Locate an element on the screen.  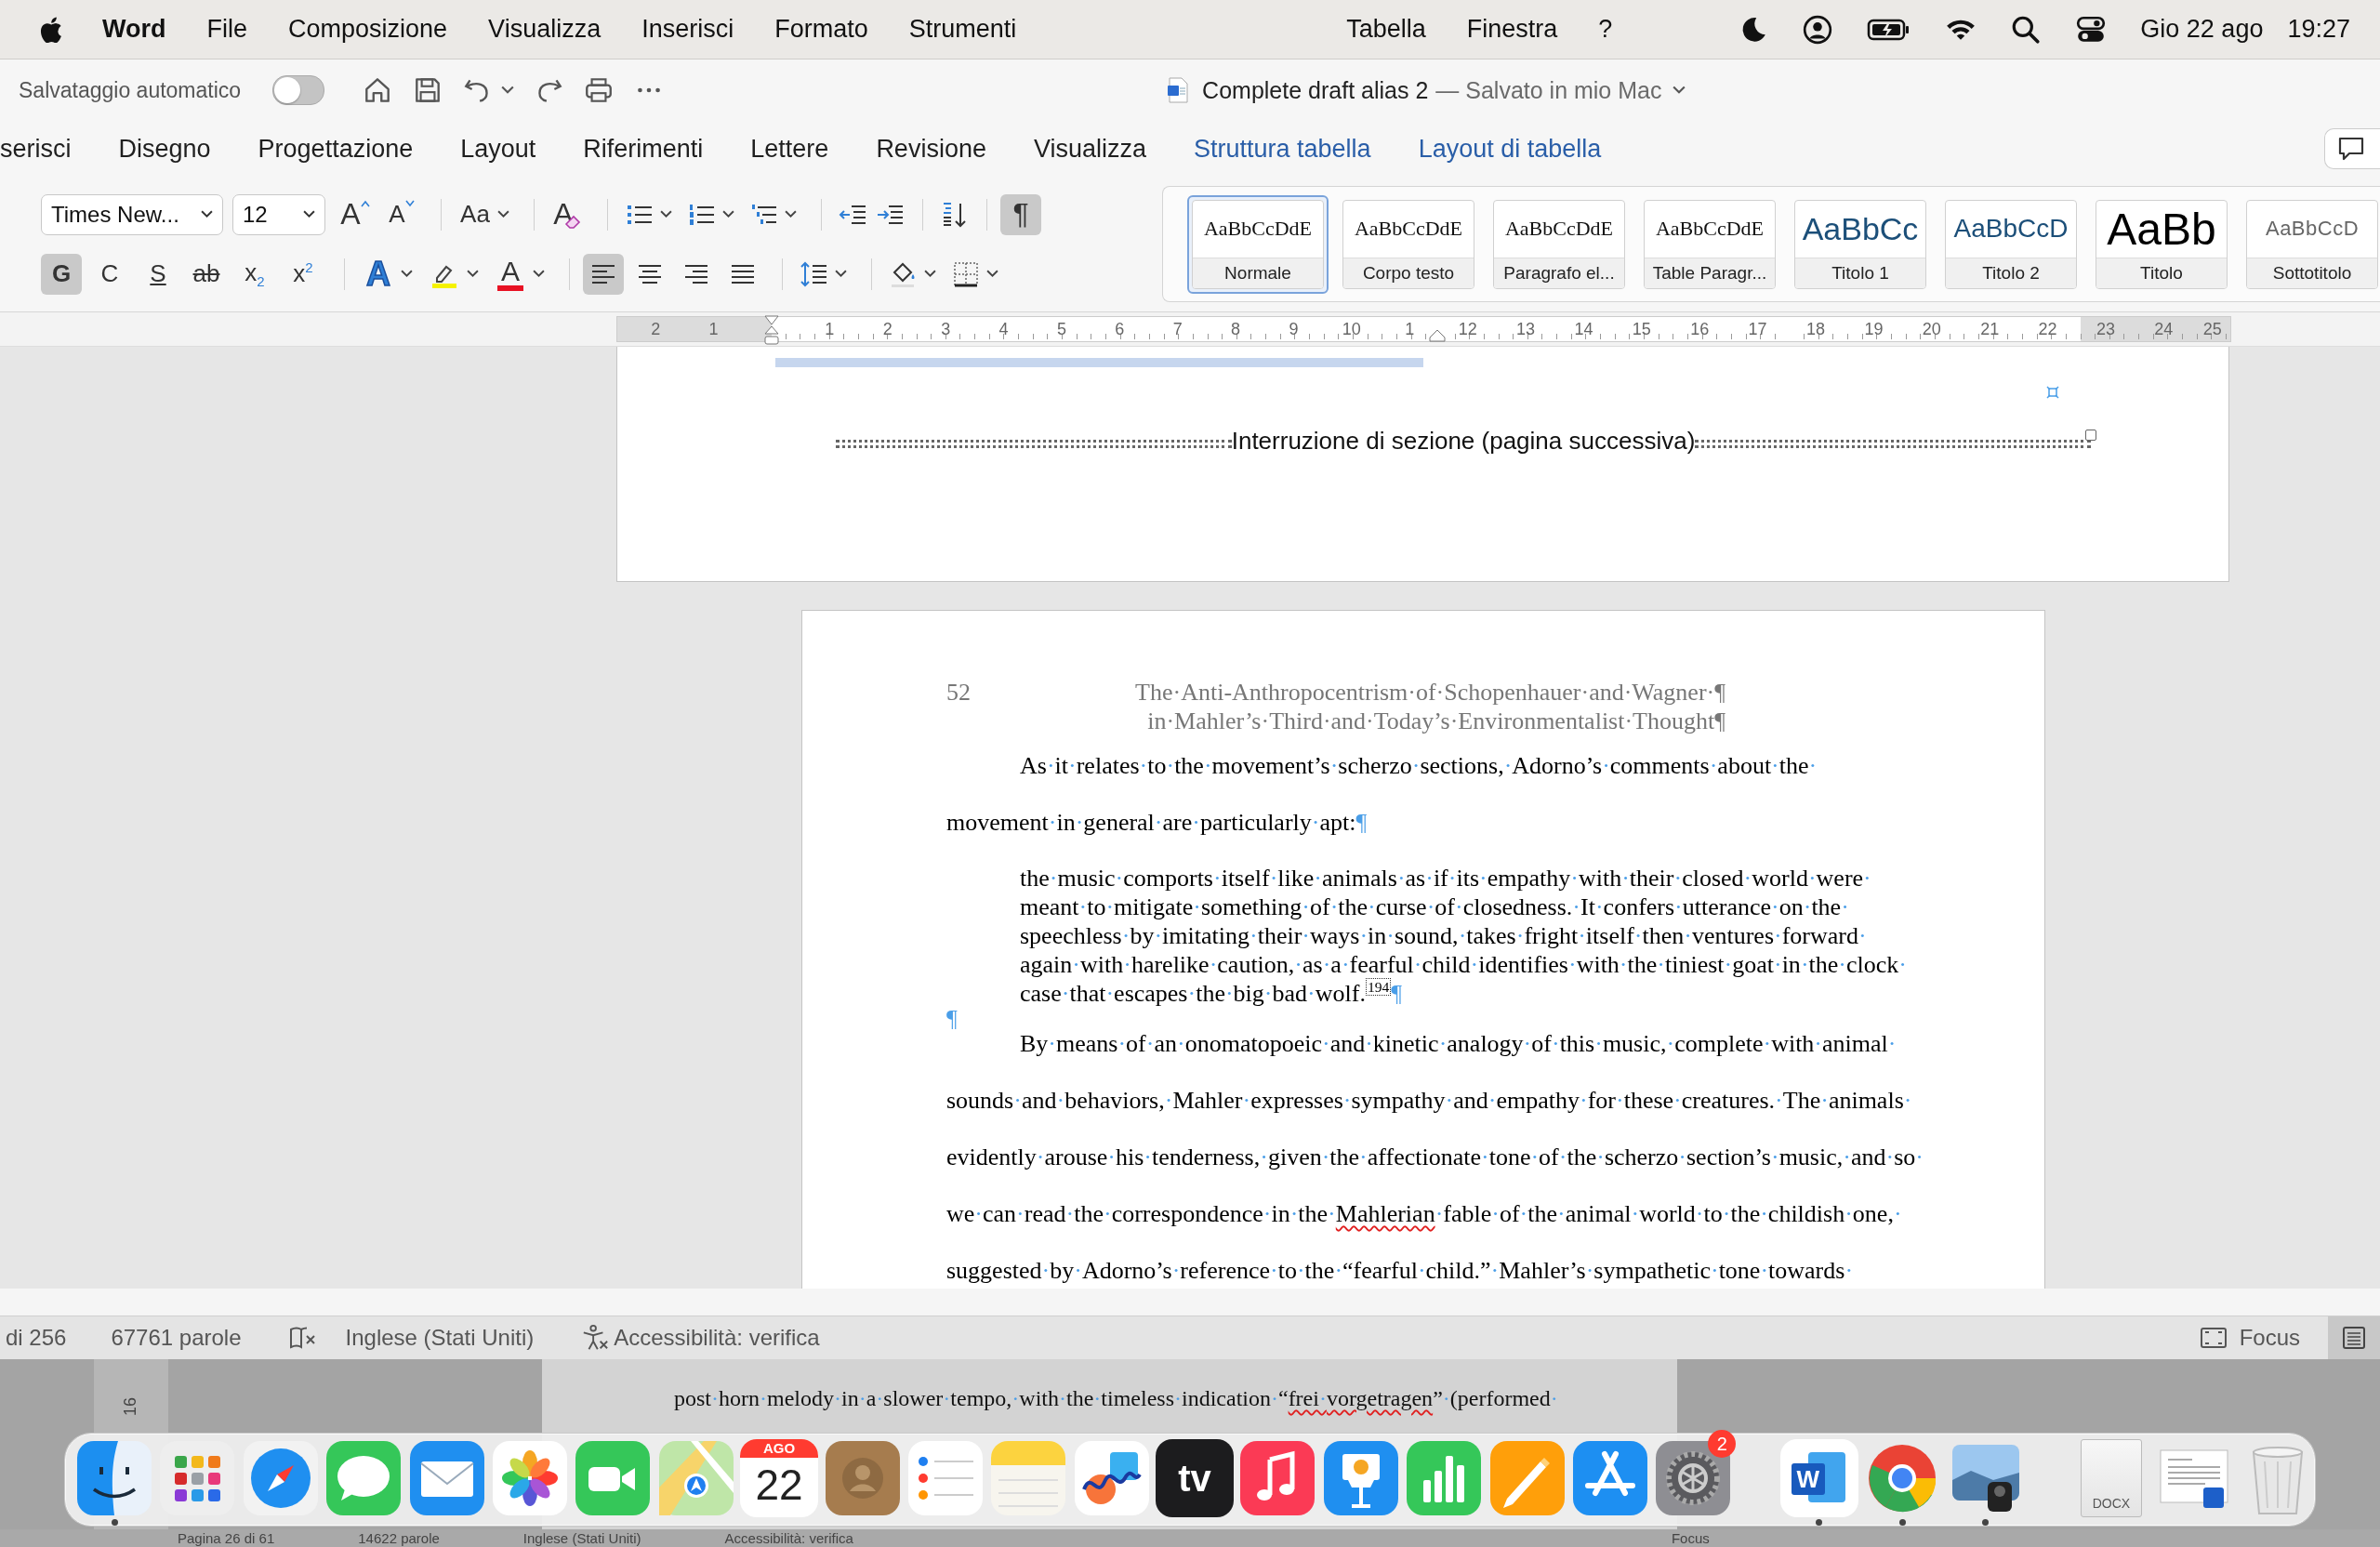
ribbon-tab: Progettazione is located at coordinates (336, 149).